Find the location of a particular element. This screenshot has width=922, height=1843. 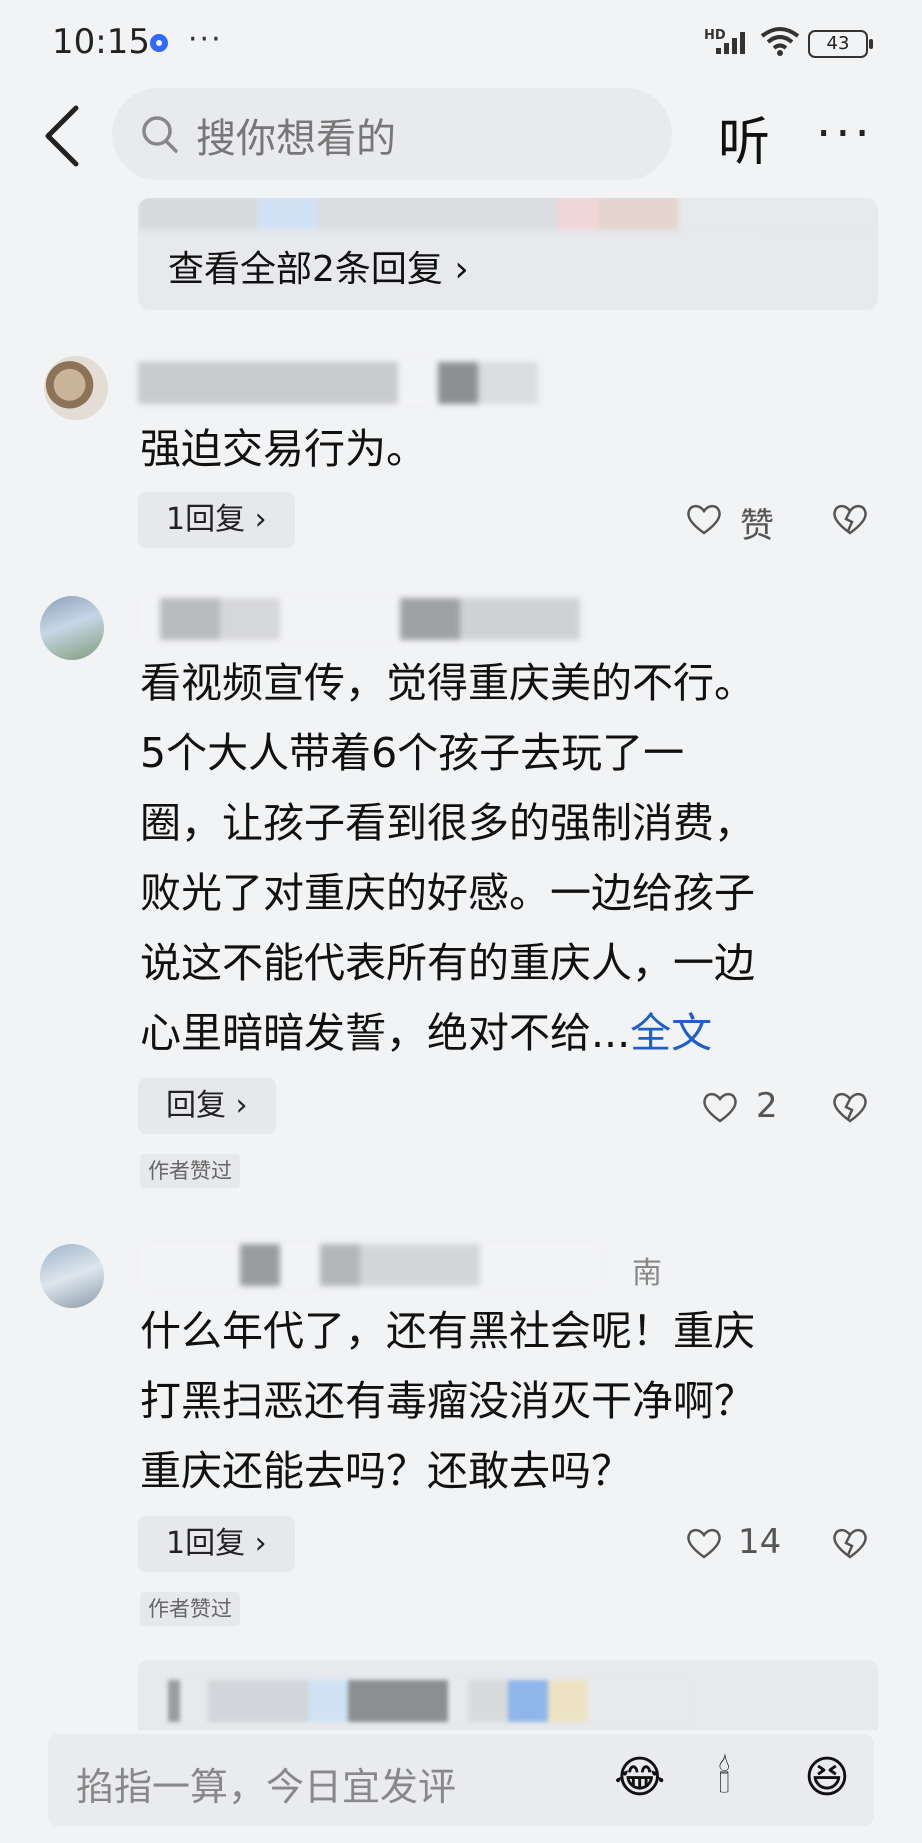

more-menu-icon: ··· is located at coordinates (845, 134).